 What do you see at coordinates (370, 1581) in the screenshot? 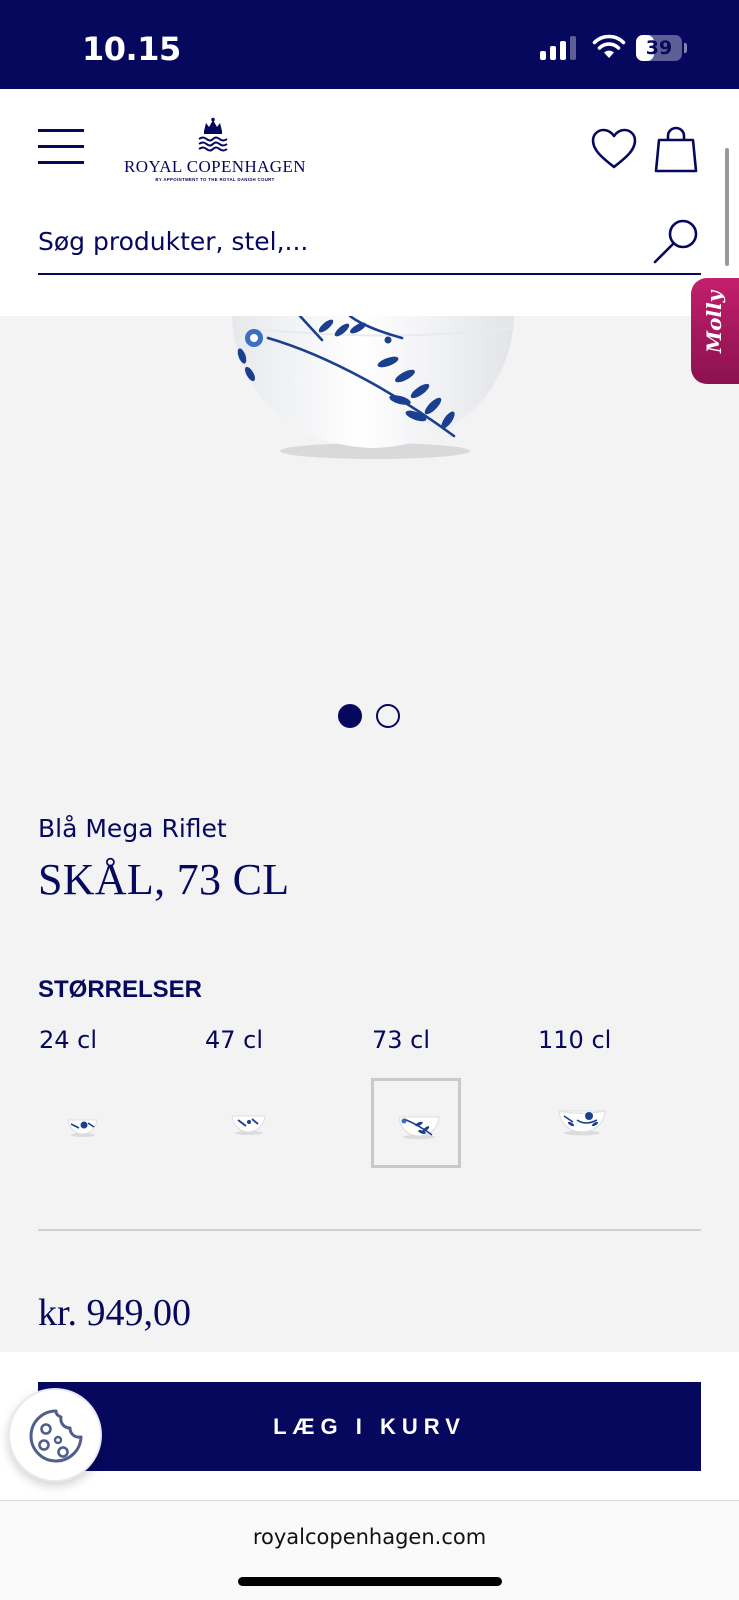
I see `home-indicator` at bounding box center [370, 1581].